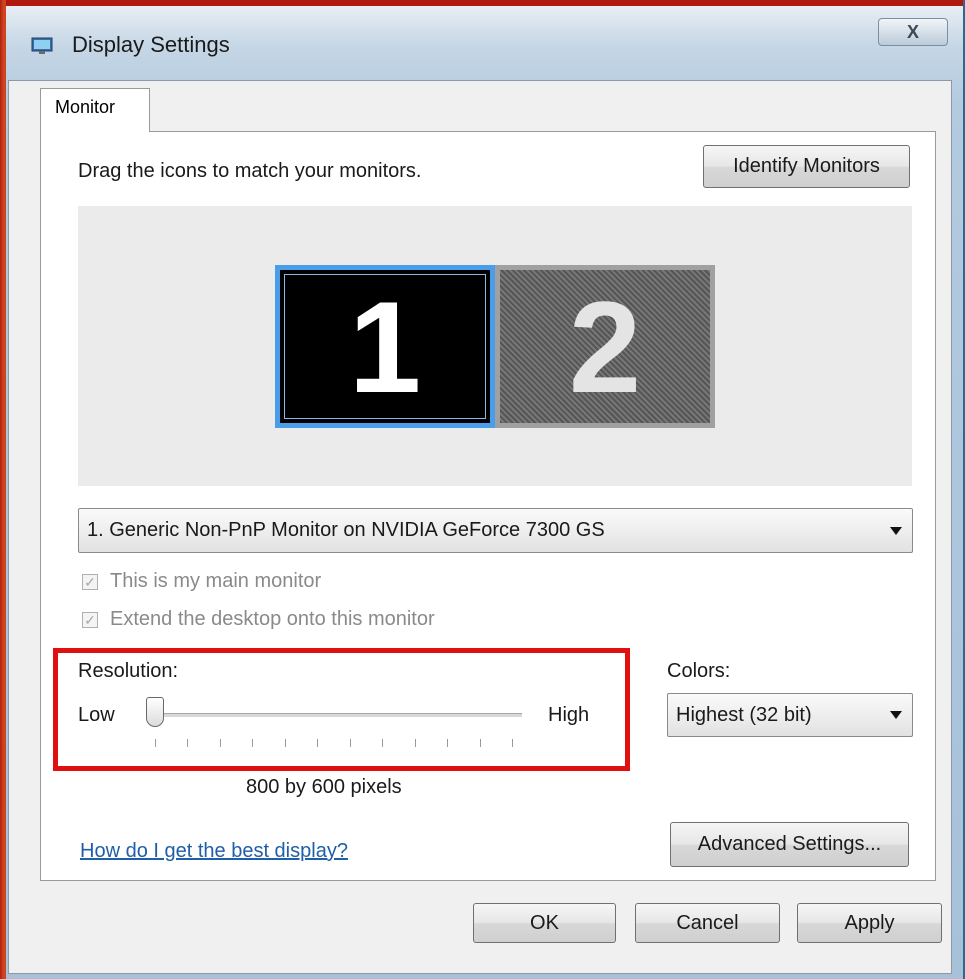 This screenshot has height=979, width=965. What do you see at coordinates (42, 45) in the screenshot?
I see `display-settings-icon` at bounding box center [42, 45].